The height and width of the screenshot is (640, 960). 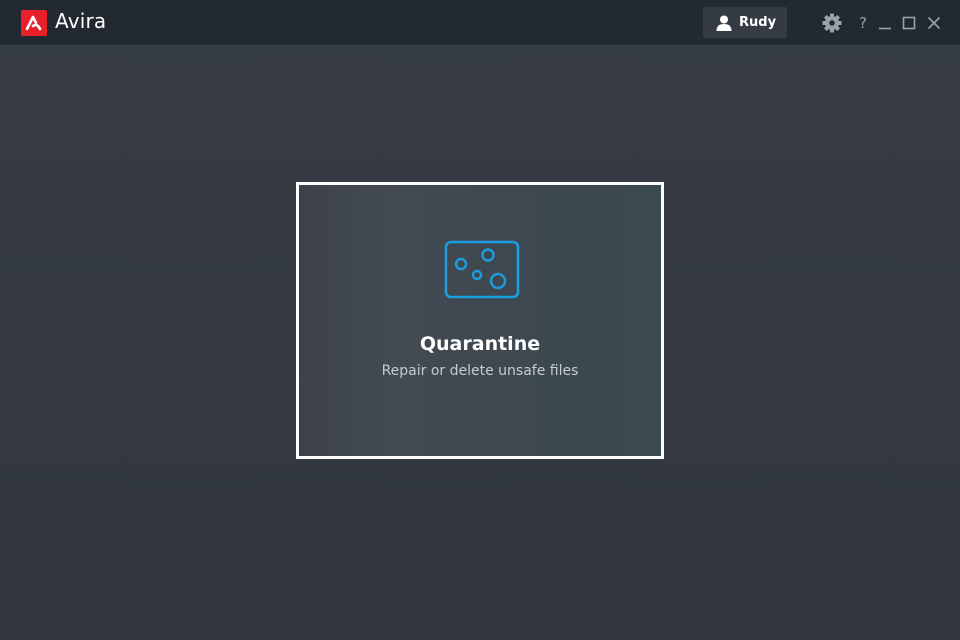 I want to click on settings-button, so click(x=832, y=23).